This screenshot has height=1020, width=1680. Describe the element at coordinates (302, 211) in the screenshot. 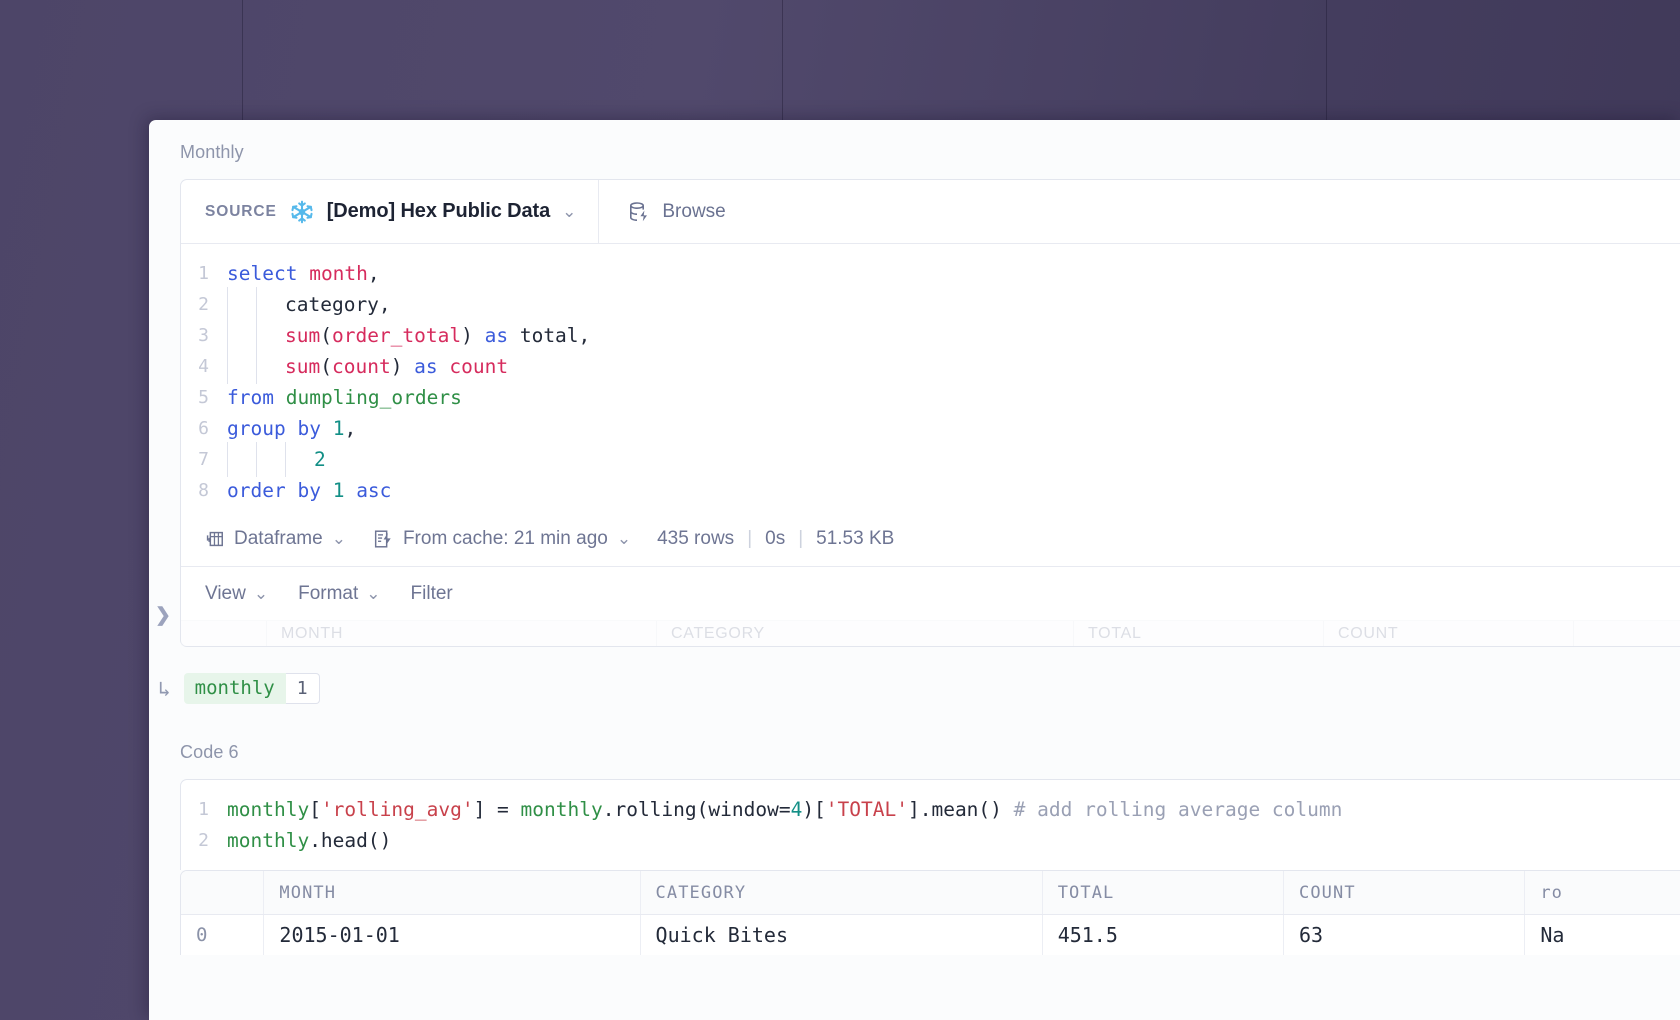

I see `snowflake-icon` at that location.